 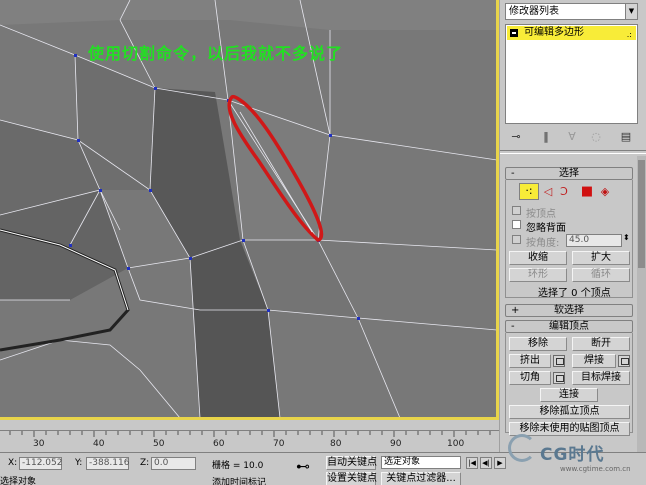 What do you see at coordinates (351, 478) in the screenshot?
I see `set-key-button: 设置关键点` at bounding box center [351, 478].